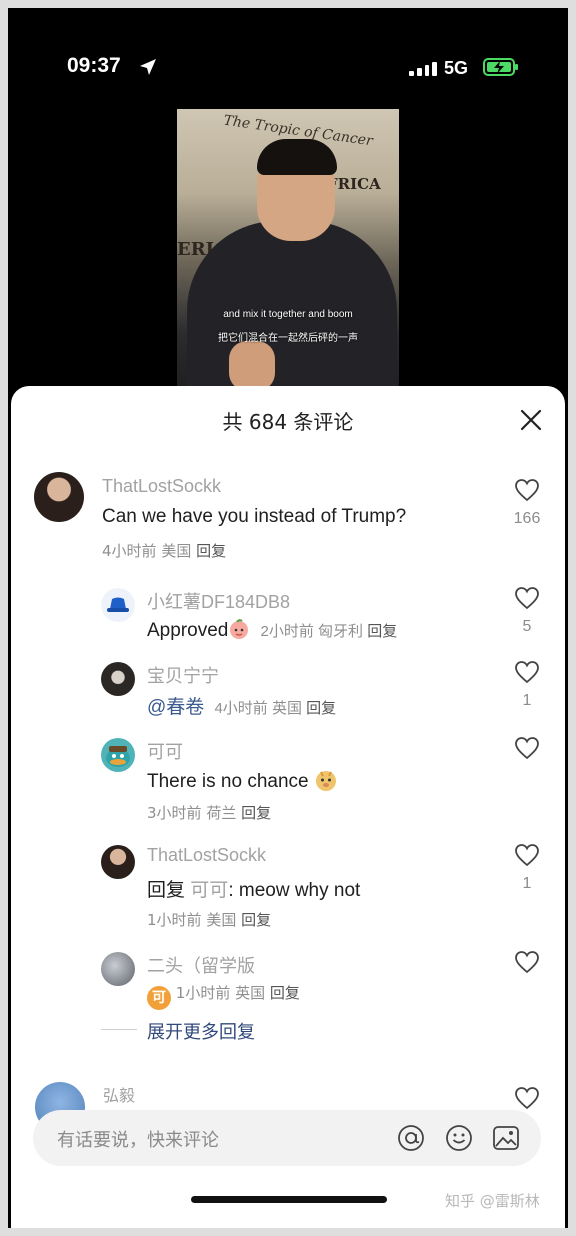 The image size is (576, 1236). Describe the element at coordinates (294, 890) in the screenshot. I see `comment-text: : meow why not` at that location.